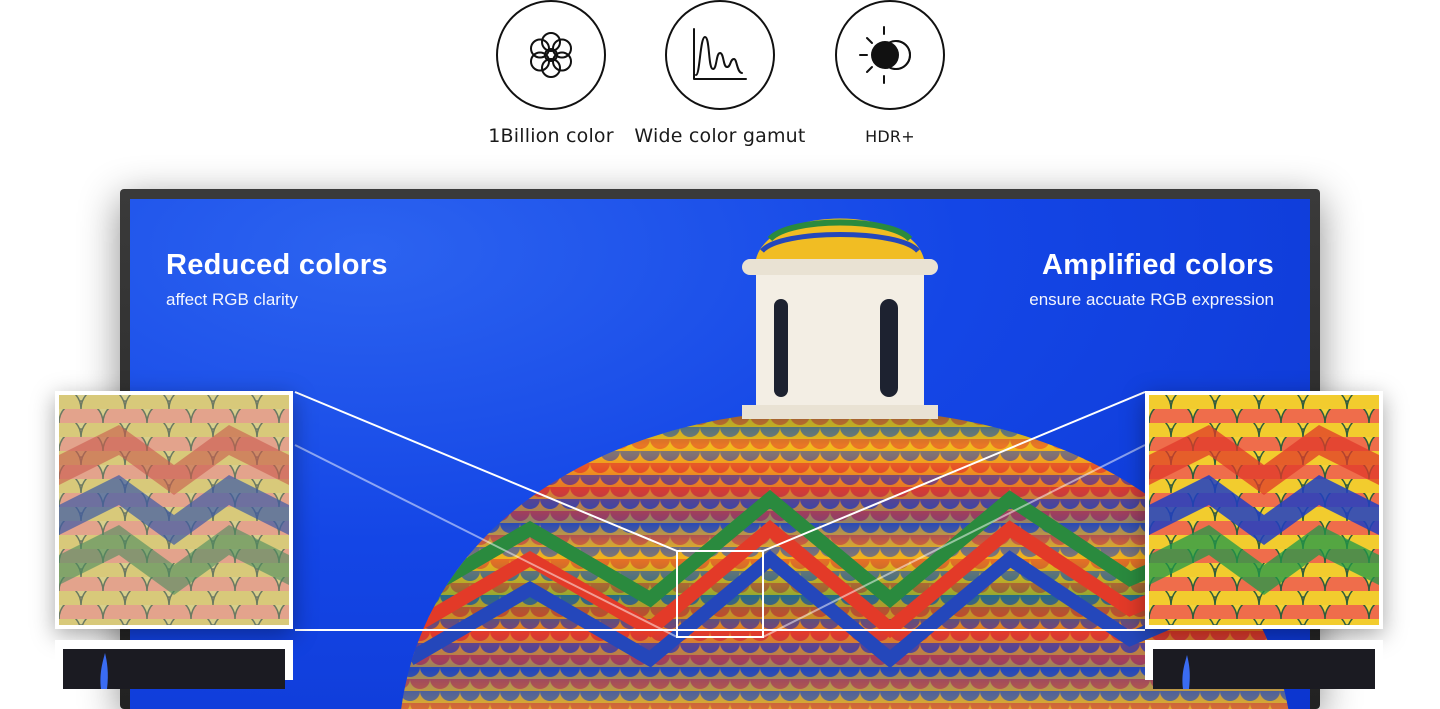 The width and height of the screenshot is (1440, 709). I want to click on feature-label: HDR+, so click(890, 136).